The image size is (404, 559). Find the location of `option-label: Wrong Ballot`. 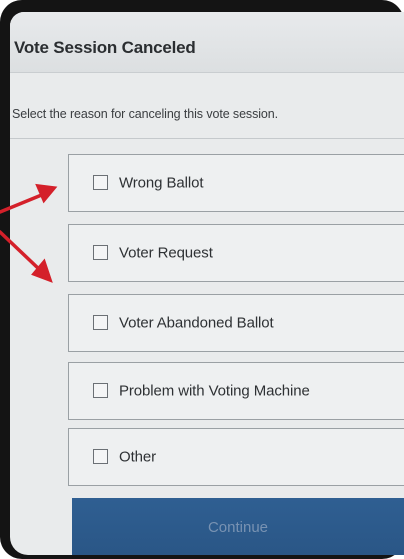

option-label: Wrong Ballot is located at coordinates (161, 183).